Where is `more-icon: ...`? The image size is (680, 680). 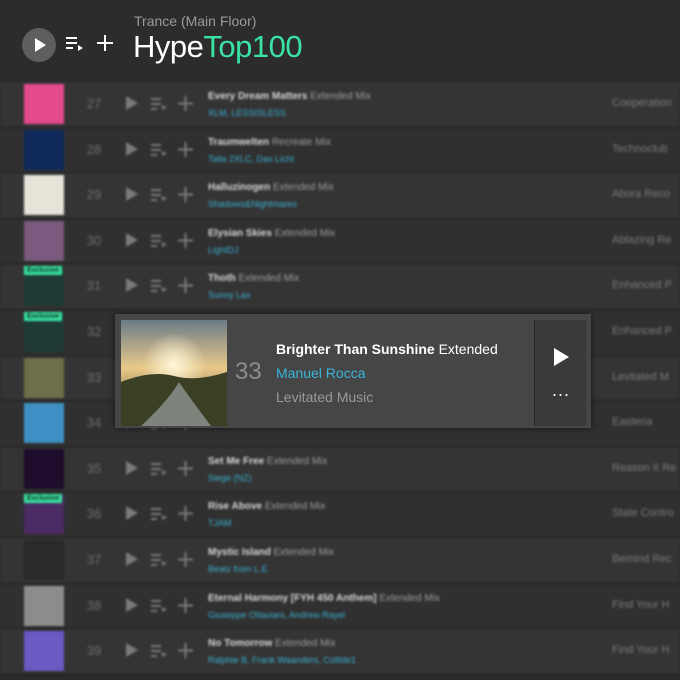 more-icon: ... is located at coordinates (561, 390).